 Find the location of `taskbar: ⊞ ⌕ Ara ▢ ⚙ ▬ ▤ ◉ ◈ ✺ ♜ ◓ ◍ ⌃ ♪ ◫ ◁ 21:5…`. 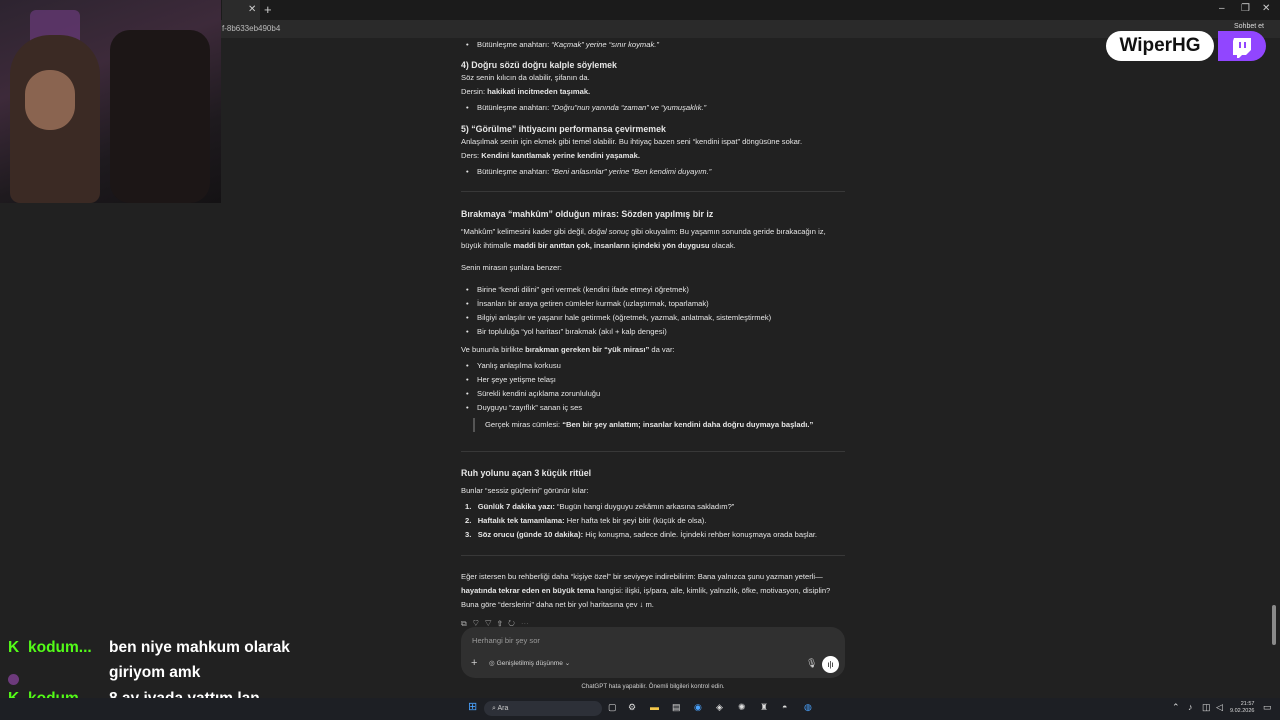

taskbar: ⊞ ⌕ Ara ▢ ⚙ ▬ ▤ ◉ ◈ ✺ ♜ ◓ ◍ ⌃ ♪ ◫ ◁ 21:5… is located at coordinates (640, 709).